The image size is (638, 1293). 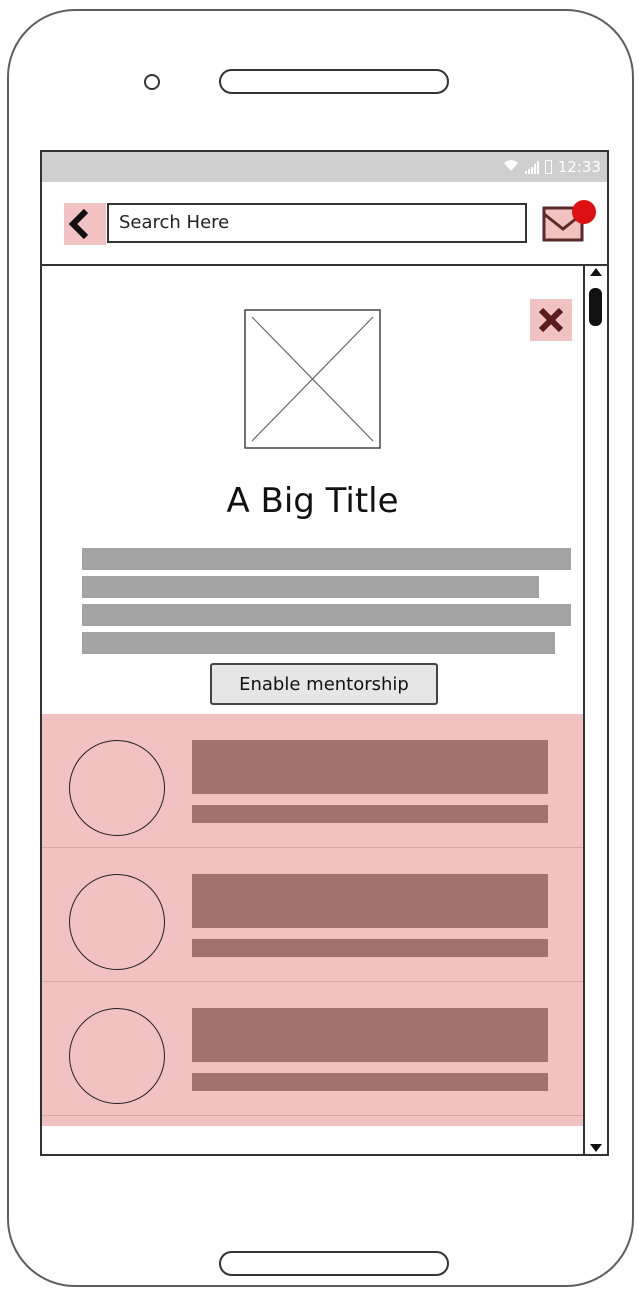 I want to click on enable-mentorship-button: Enable mentorship, so click(x=324, y=684).